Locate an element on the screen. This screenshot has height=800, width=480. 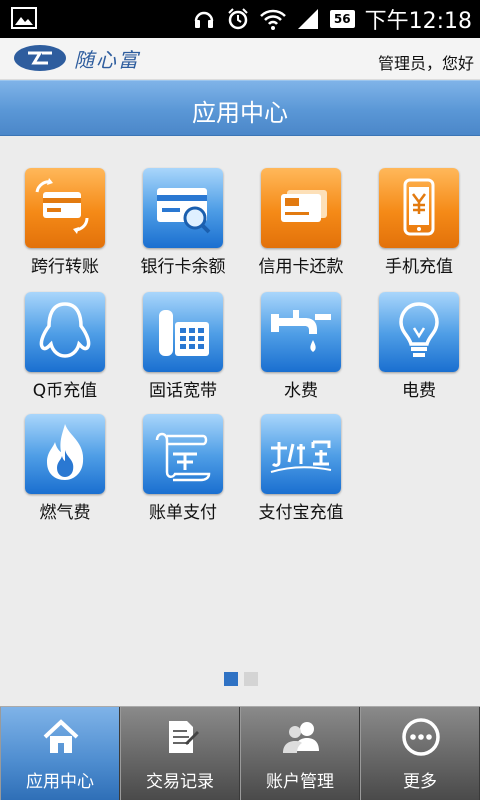
telephone-icon is located at coordinates (184, 333).